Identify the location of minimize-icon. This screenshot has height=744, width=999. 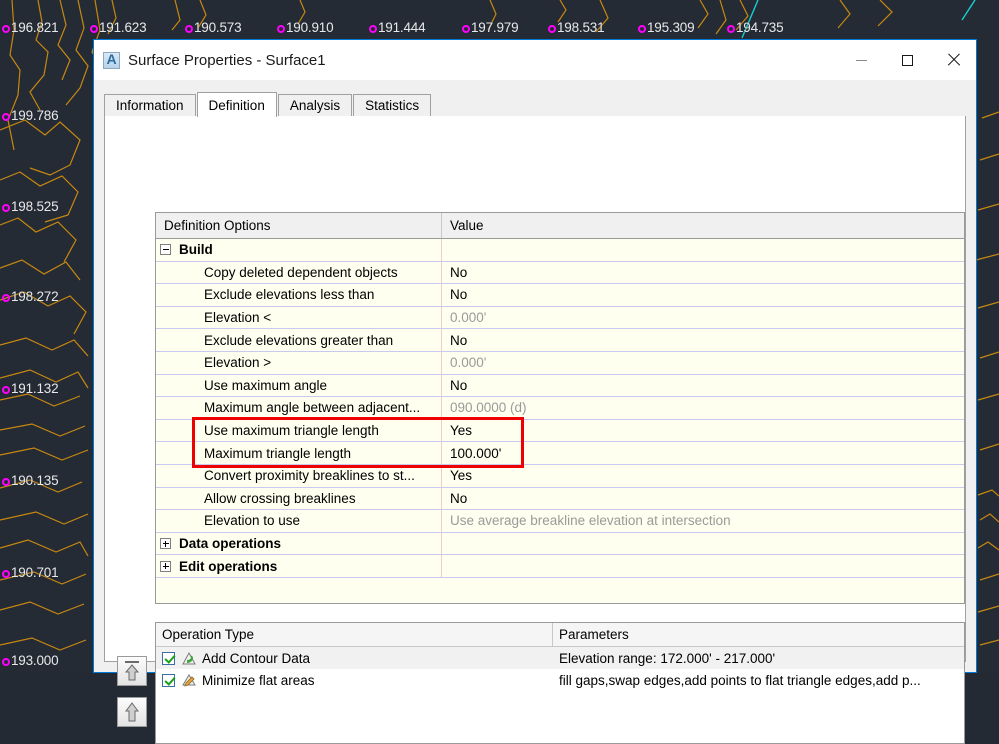
(861, 60).